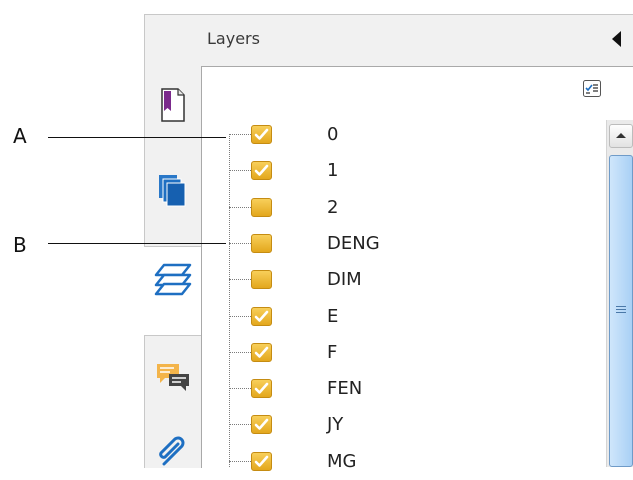  I want to click on pages-icon, so click(173, 191).